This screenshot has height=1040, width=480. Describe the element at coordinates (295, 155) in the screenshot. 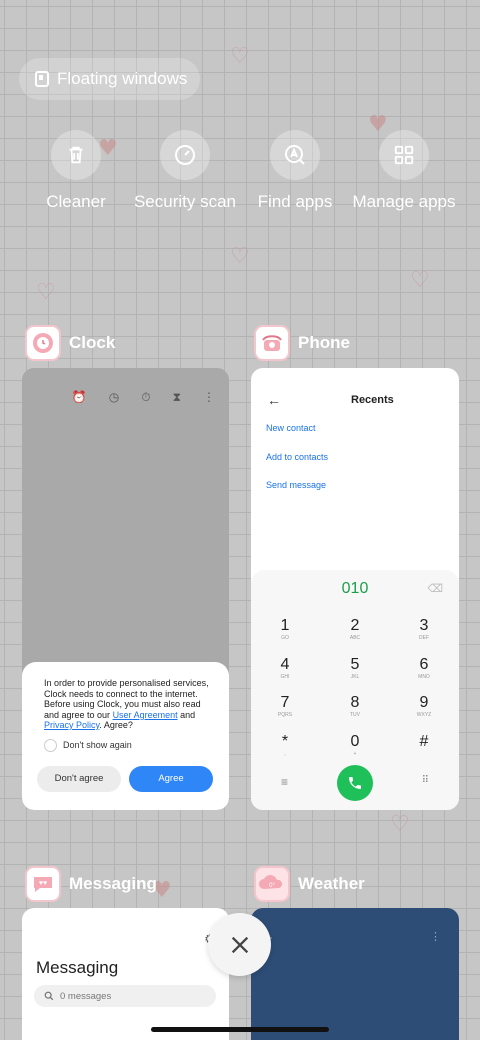

I see `search-app-icon` at that location.